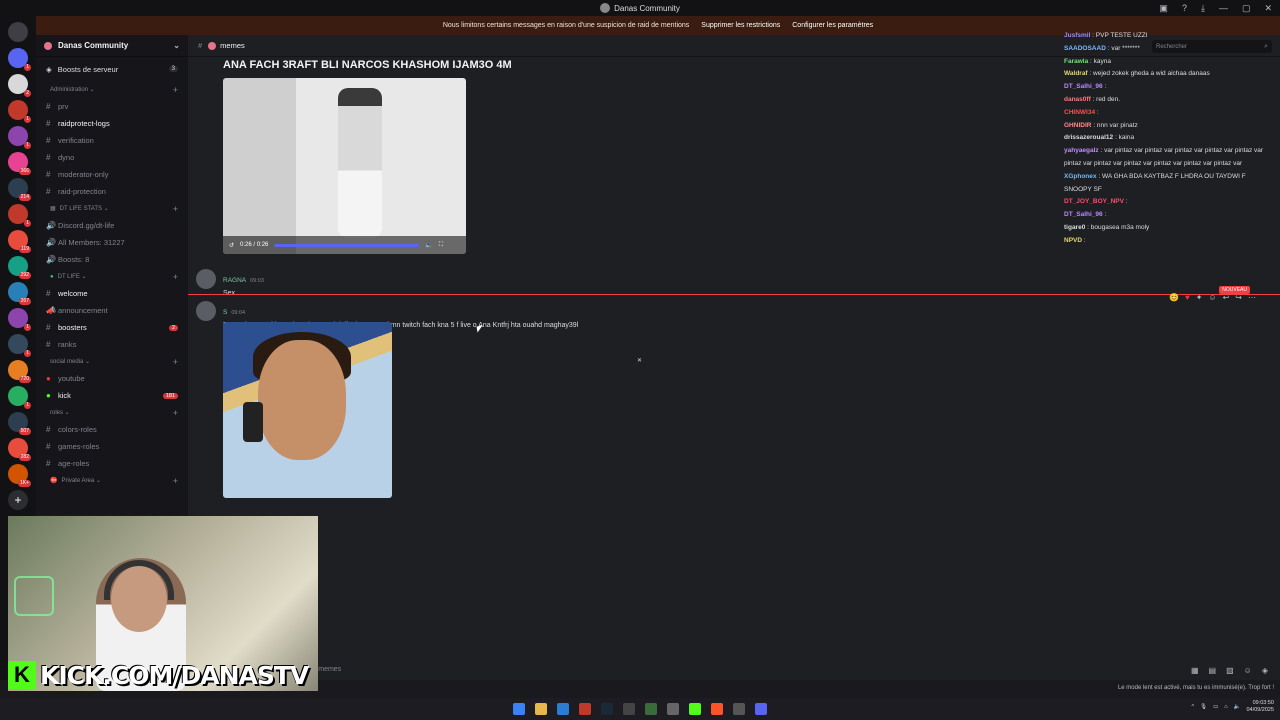 Image resolution: width=1280 pixels, height=720 pixels. I want to click on server-icon: 119, so click(19, 241).